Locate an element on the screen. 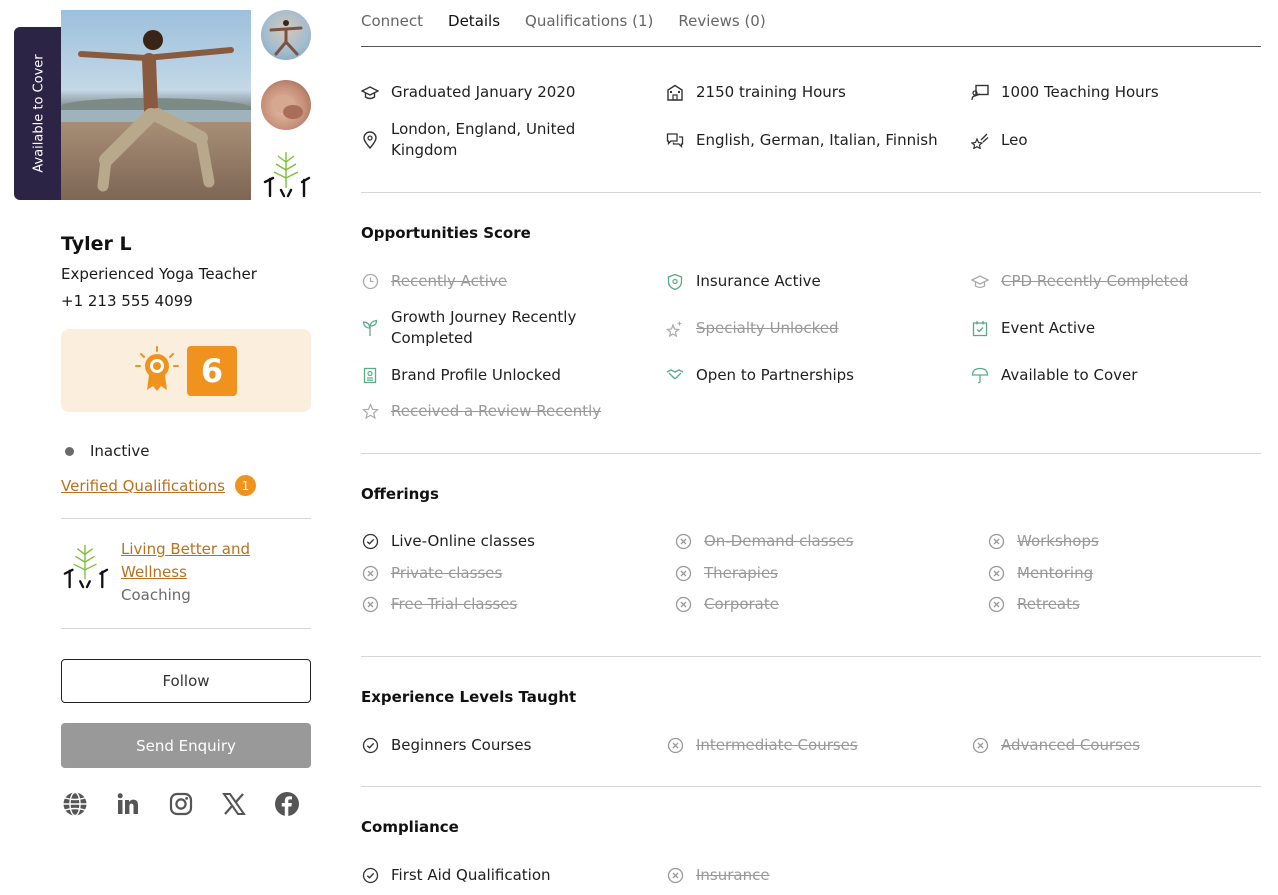 The image size is (1278, 895). offerings-heading: Offerings is located at coordinates (400, 494).